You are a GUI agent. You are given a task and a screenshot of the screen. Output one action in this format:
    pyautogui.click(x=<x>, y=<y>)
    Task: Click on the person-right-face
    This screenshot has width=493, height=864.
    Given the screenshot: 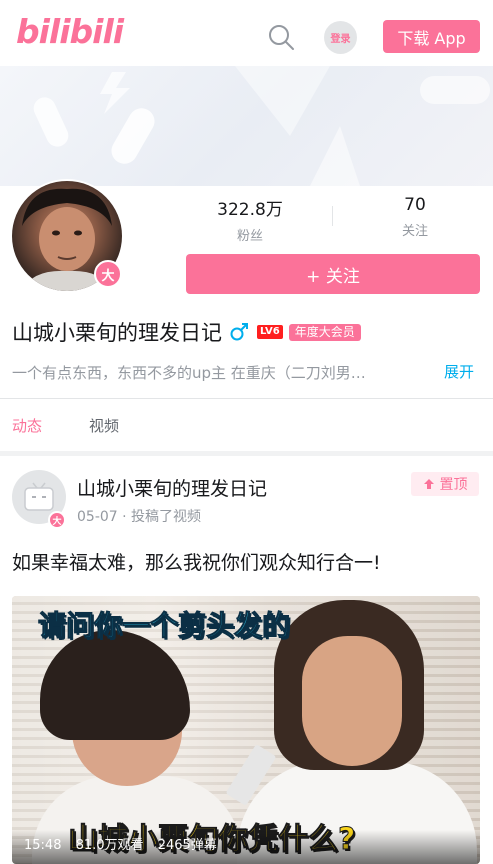 What is the action you would take?
    pyautogui.click(x=352, y=701)
    